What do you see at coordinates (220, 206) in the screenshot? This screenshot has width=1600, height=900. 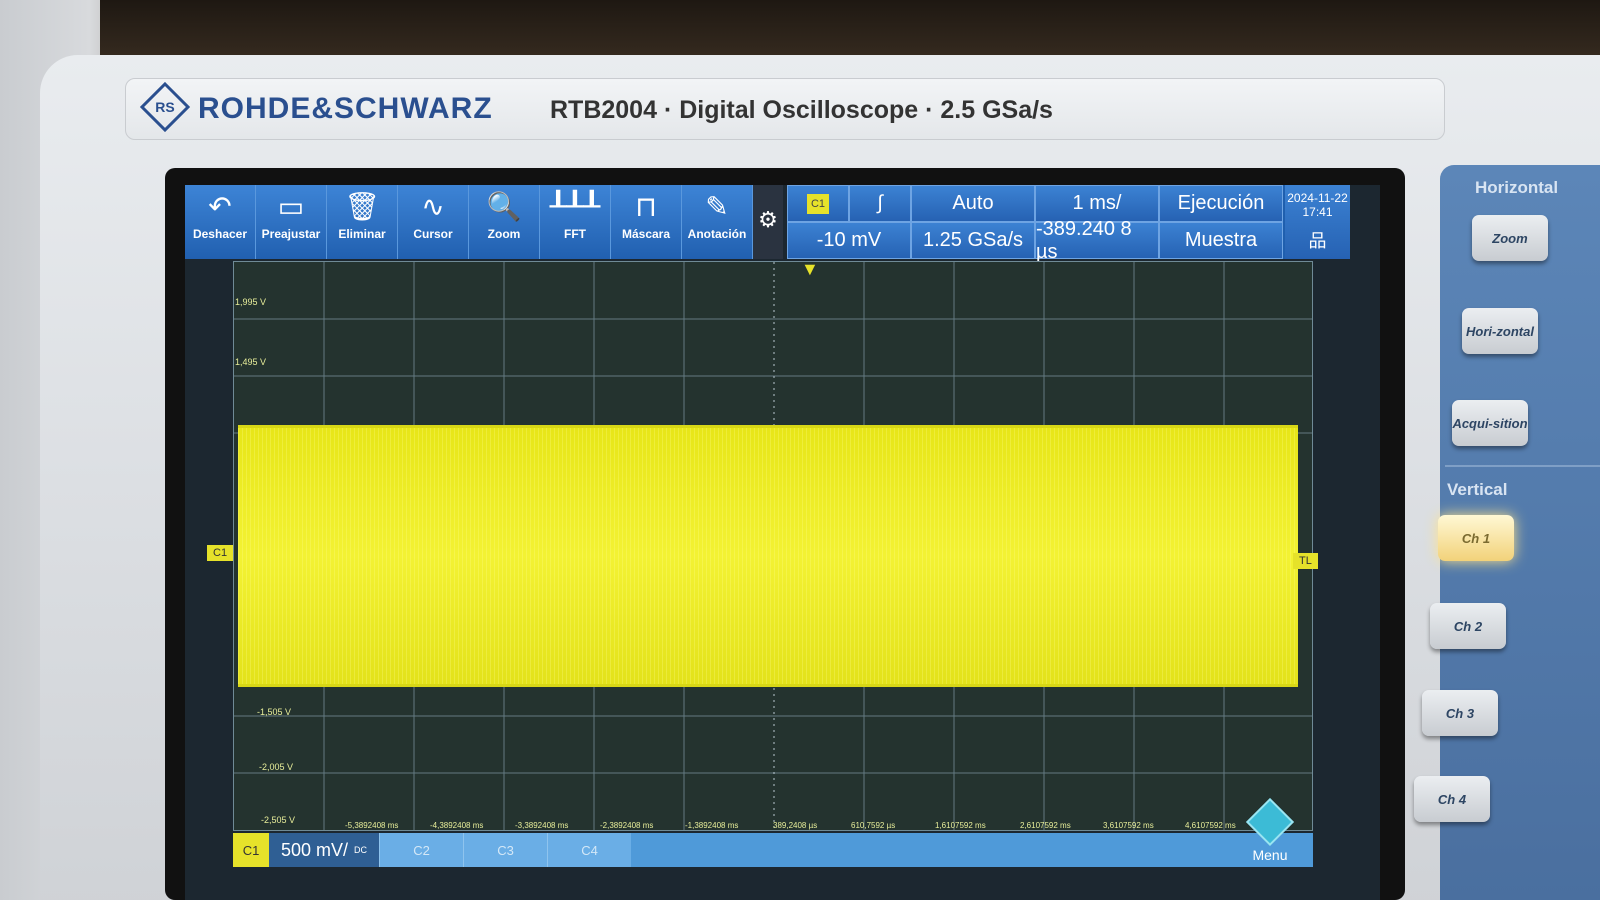 I see `undo-icon: ↶` at bounding box center [220, 206].